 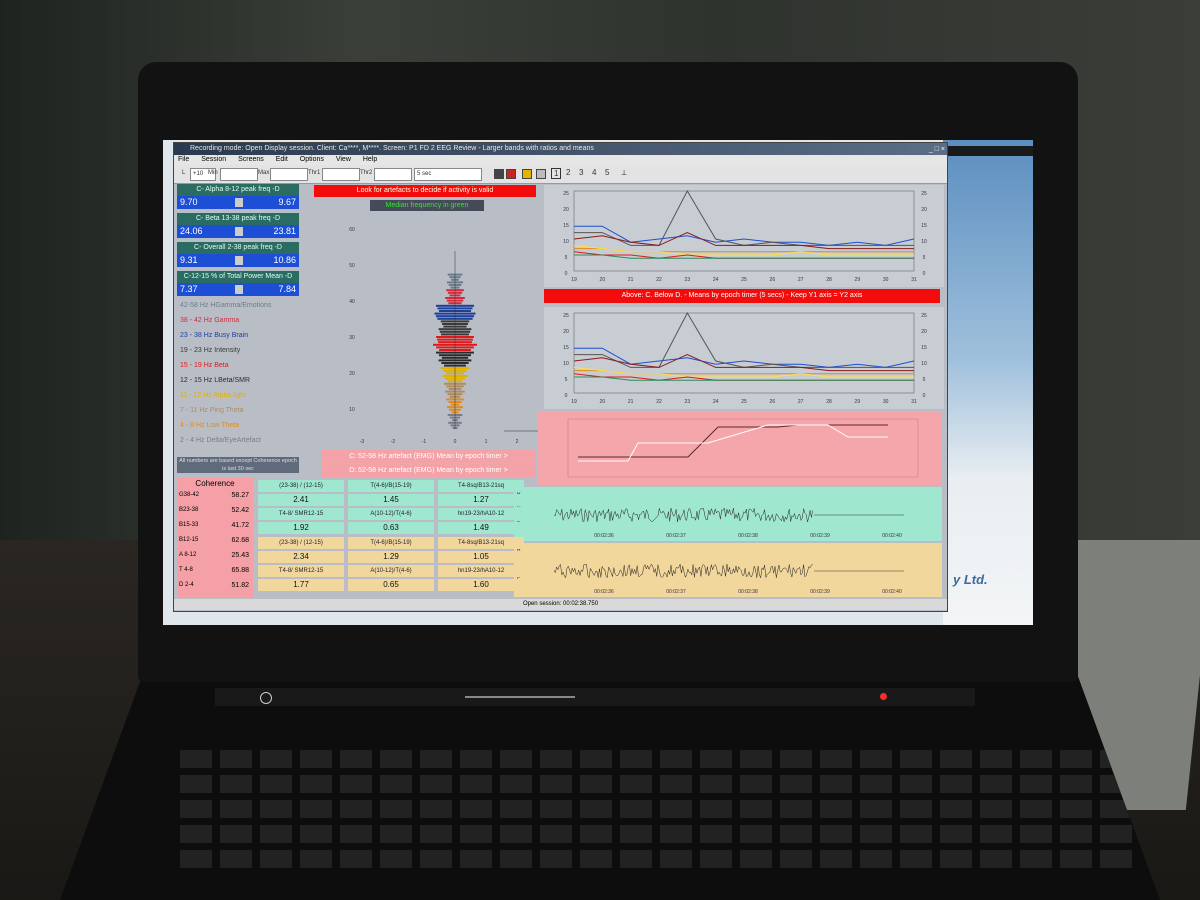 I want to click on max-input, so click(x=289, y=174).